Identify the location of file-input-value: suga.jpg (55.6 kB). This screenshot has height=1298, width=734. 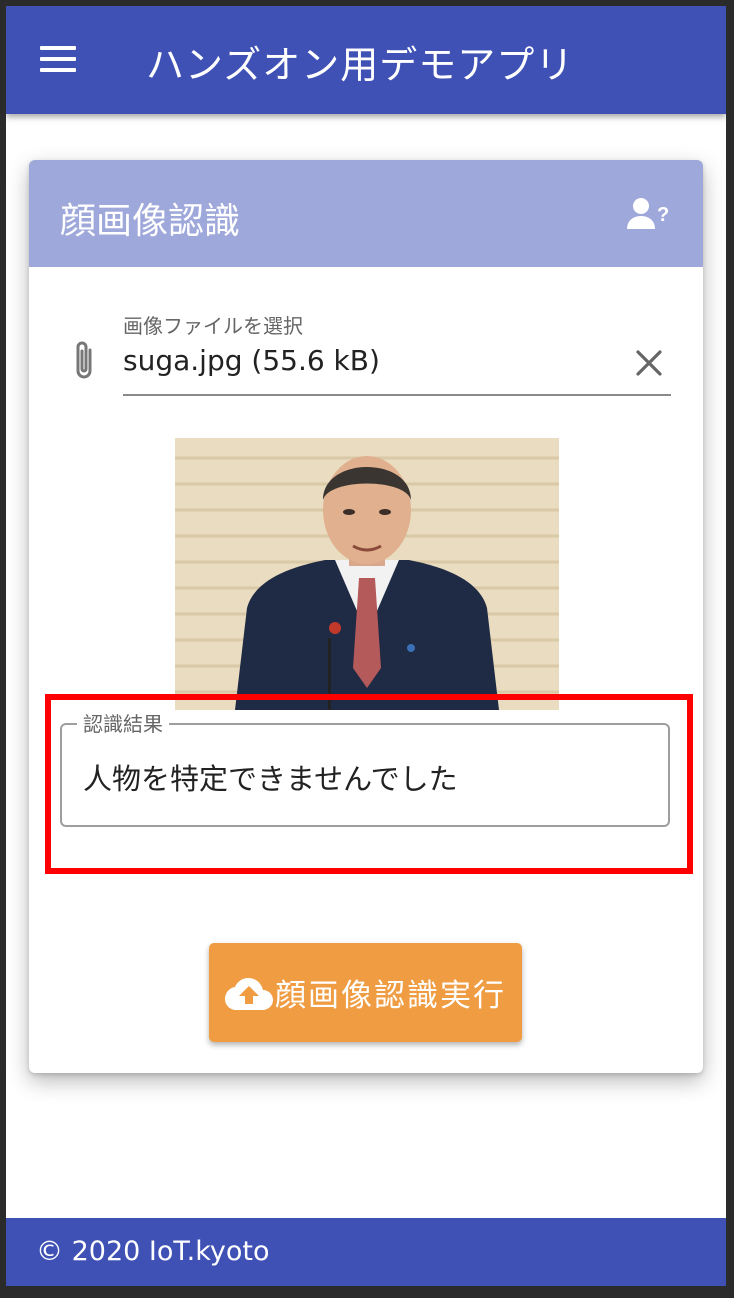
(251, 360).